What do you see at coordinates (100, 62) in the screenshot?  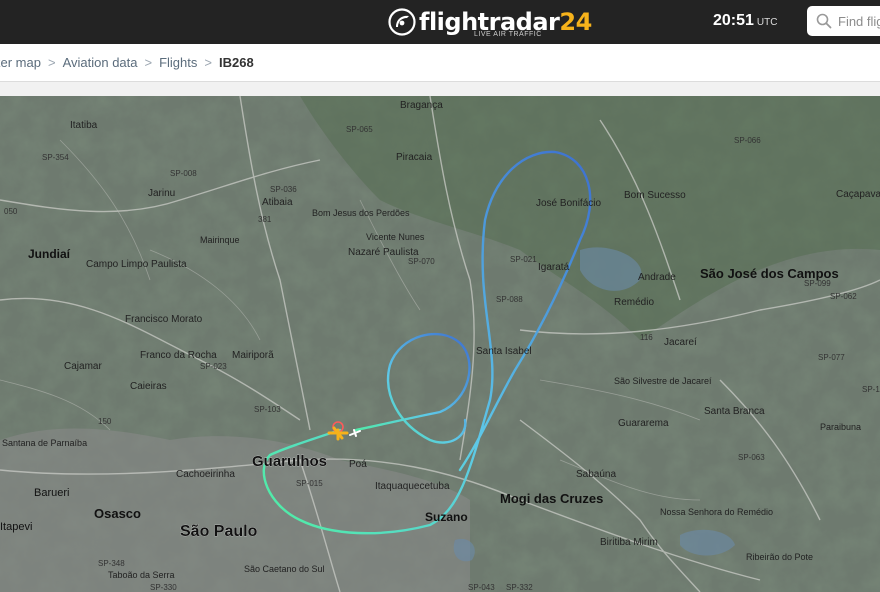 I see `breadcrumb-item-aviation-data: Aviation data` at bounding box center [100, 62].